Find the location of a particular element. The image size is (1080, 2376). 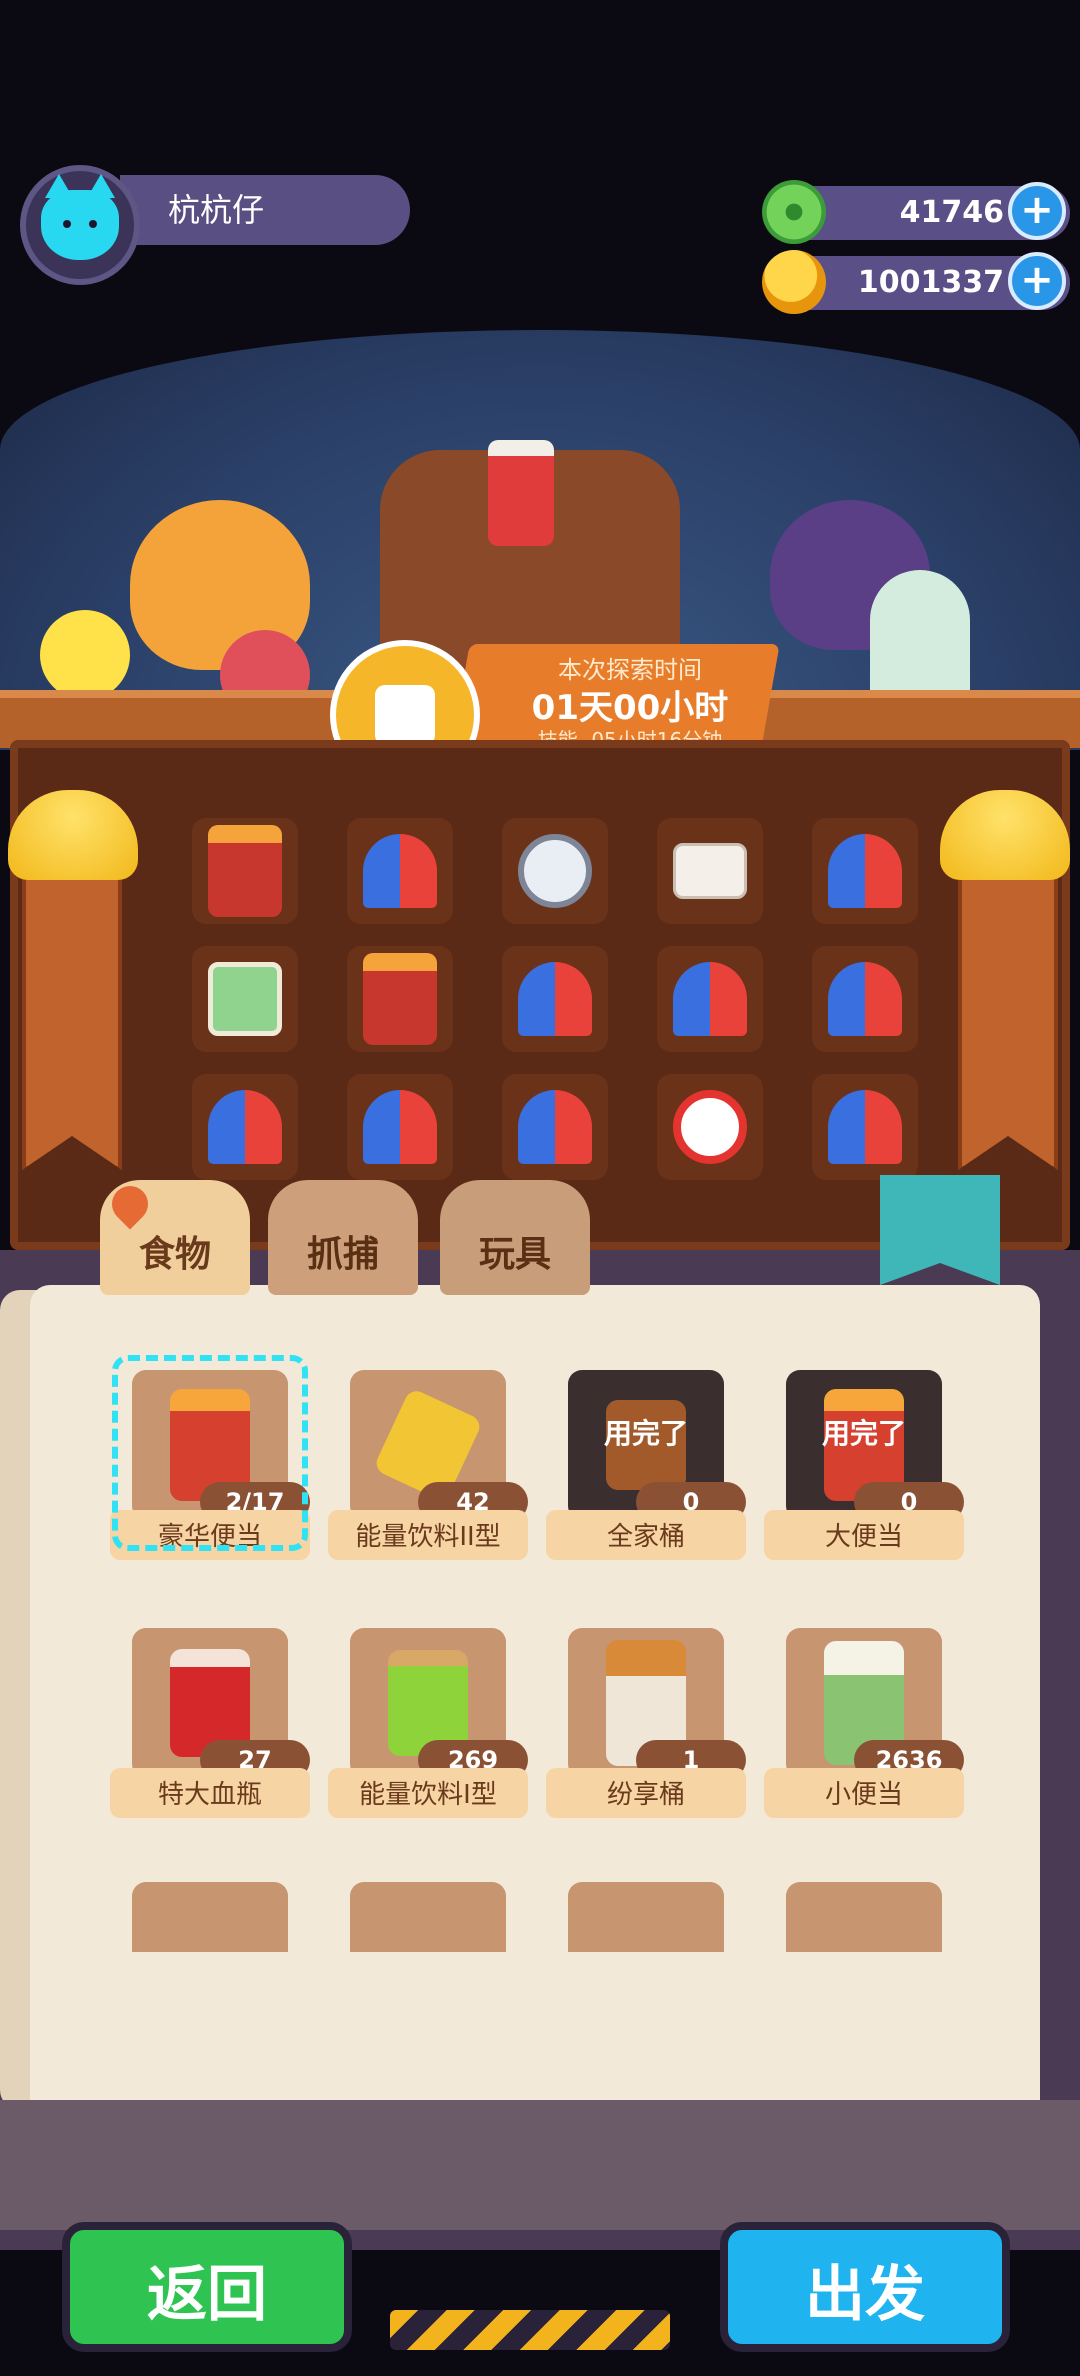

green-donut-coin-icon is located at coordinates (794, 212).